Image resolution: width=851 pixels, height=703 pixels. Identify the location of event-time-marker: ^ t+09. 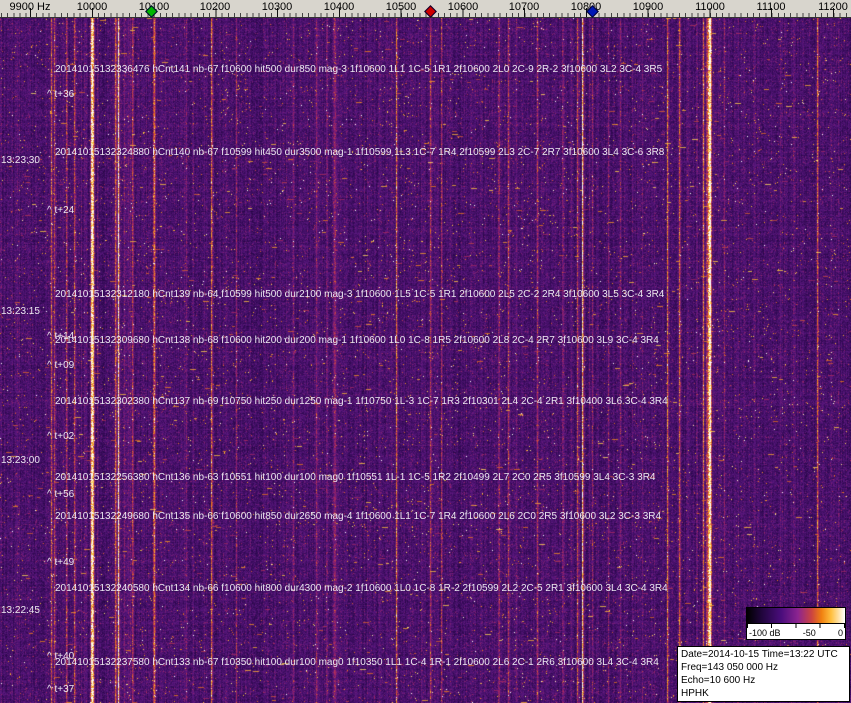
(61, 365).